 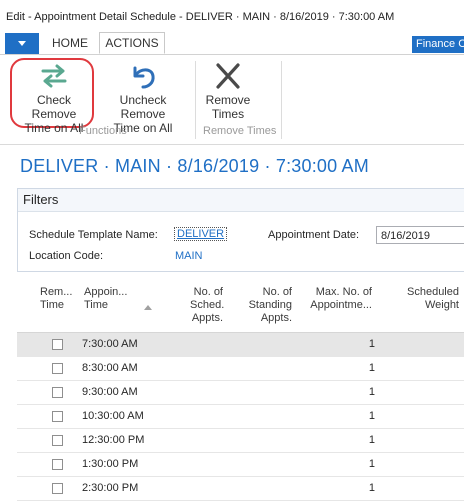 I want to click on col-scheduled-weight: Scheduled Weight, so click(x=431, y=299).